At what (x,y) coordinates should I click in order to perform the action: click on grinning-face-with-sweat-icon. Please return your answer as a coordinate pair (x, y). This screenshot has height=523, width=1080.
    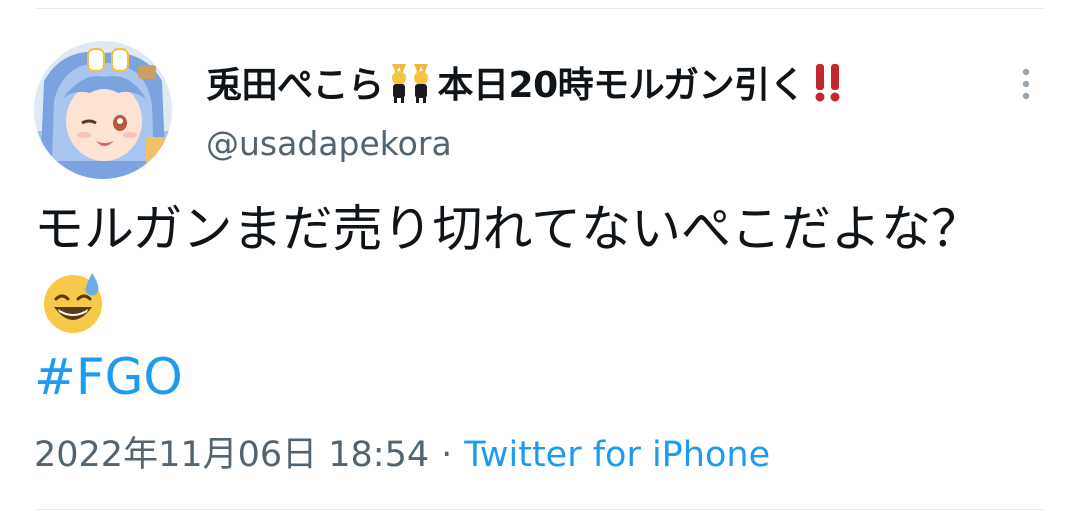
    Looking at the image, I should click on (73, 302).